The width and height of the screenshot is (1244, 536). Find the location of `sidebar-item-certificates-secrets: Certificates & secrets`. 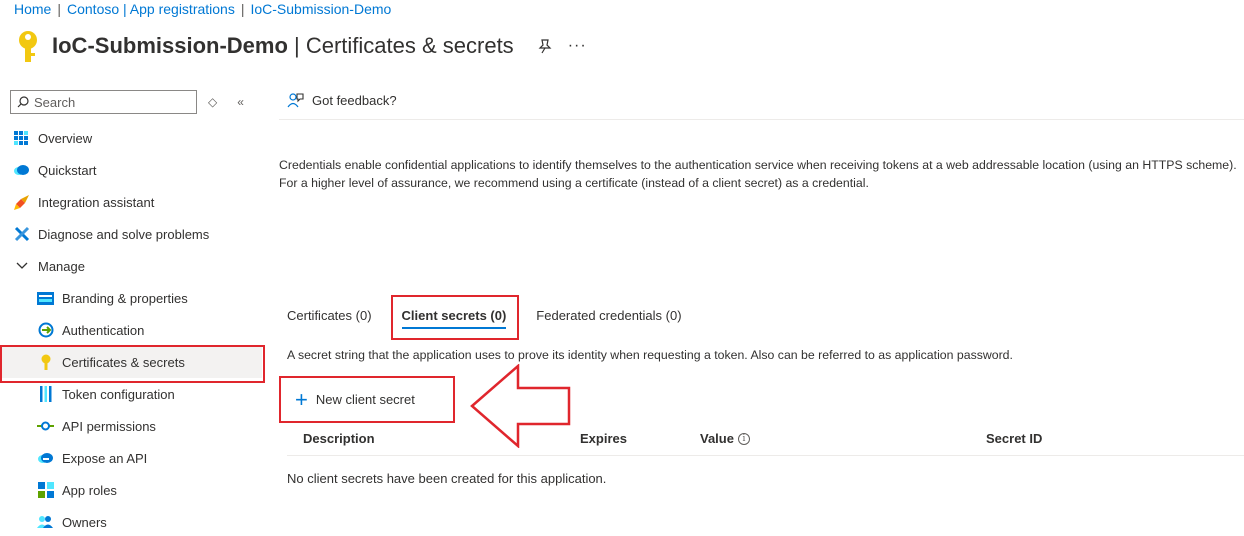

sidebar-item-certificates-secrets: Certificates & secrets is located at coordinates (132, 364).